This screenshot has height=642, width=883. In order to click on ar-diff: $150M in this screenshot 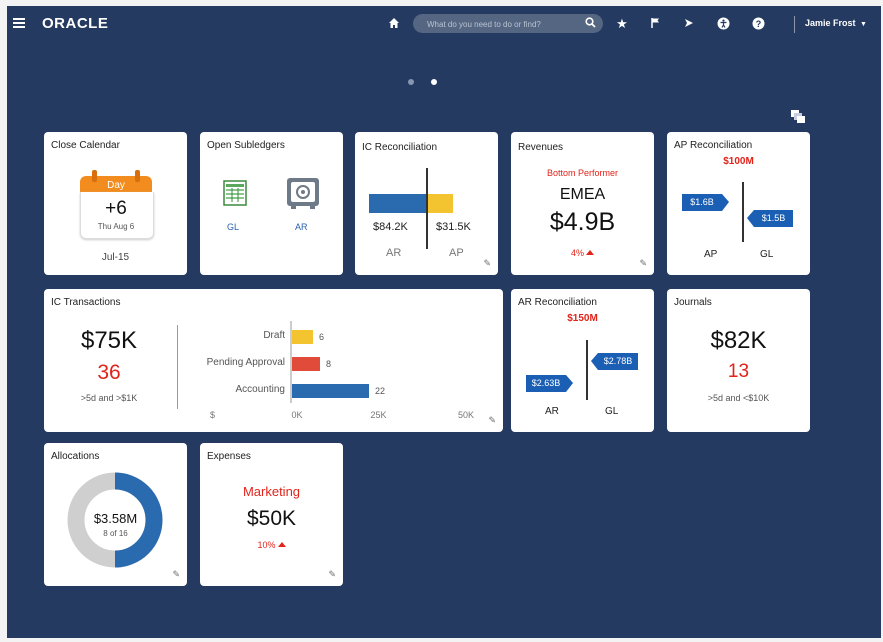, I will do `click(582, 318)`.